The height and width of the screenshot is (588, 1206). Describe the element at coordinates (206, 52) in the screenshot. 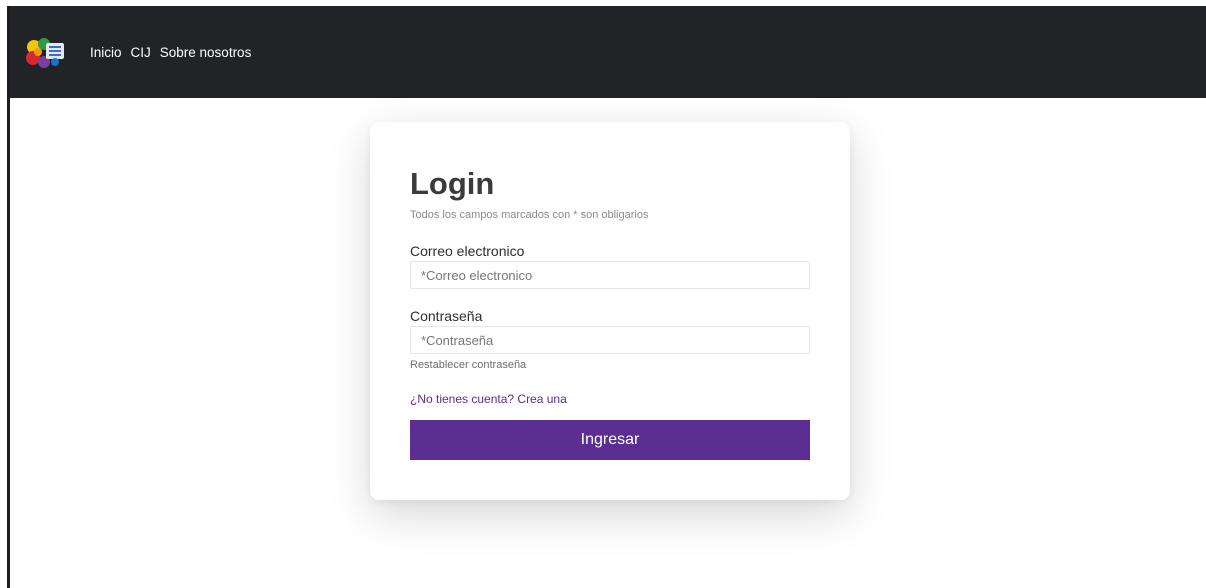

I see `nav-link-sobre-nosotros: Sobre nosotros` at that location.